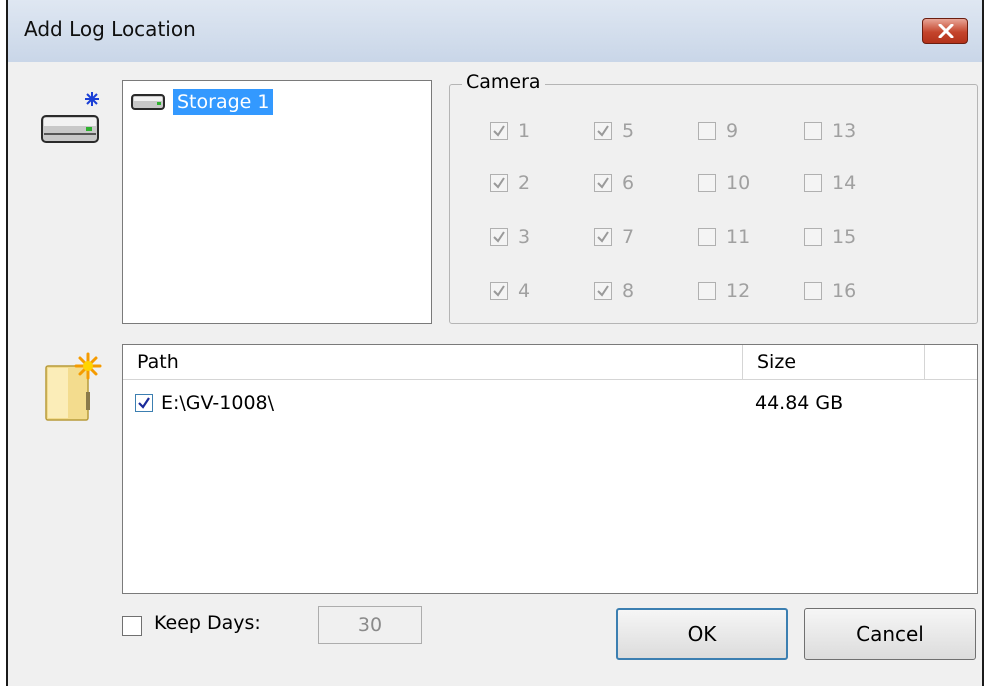 The width and height of the screenshot is (984, 686). Describe the element at coordinates (738, 291) in the screenshot. I see `camera-number: 12` at that location.